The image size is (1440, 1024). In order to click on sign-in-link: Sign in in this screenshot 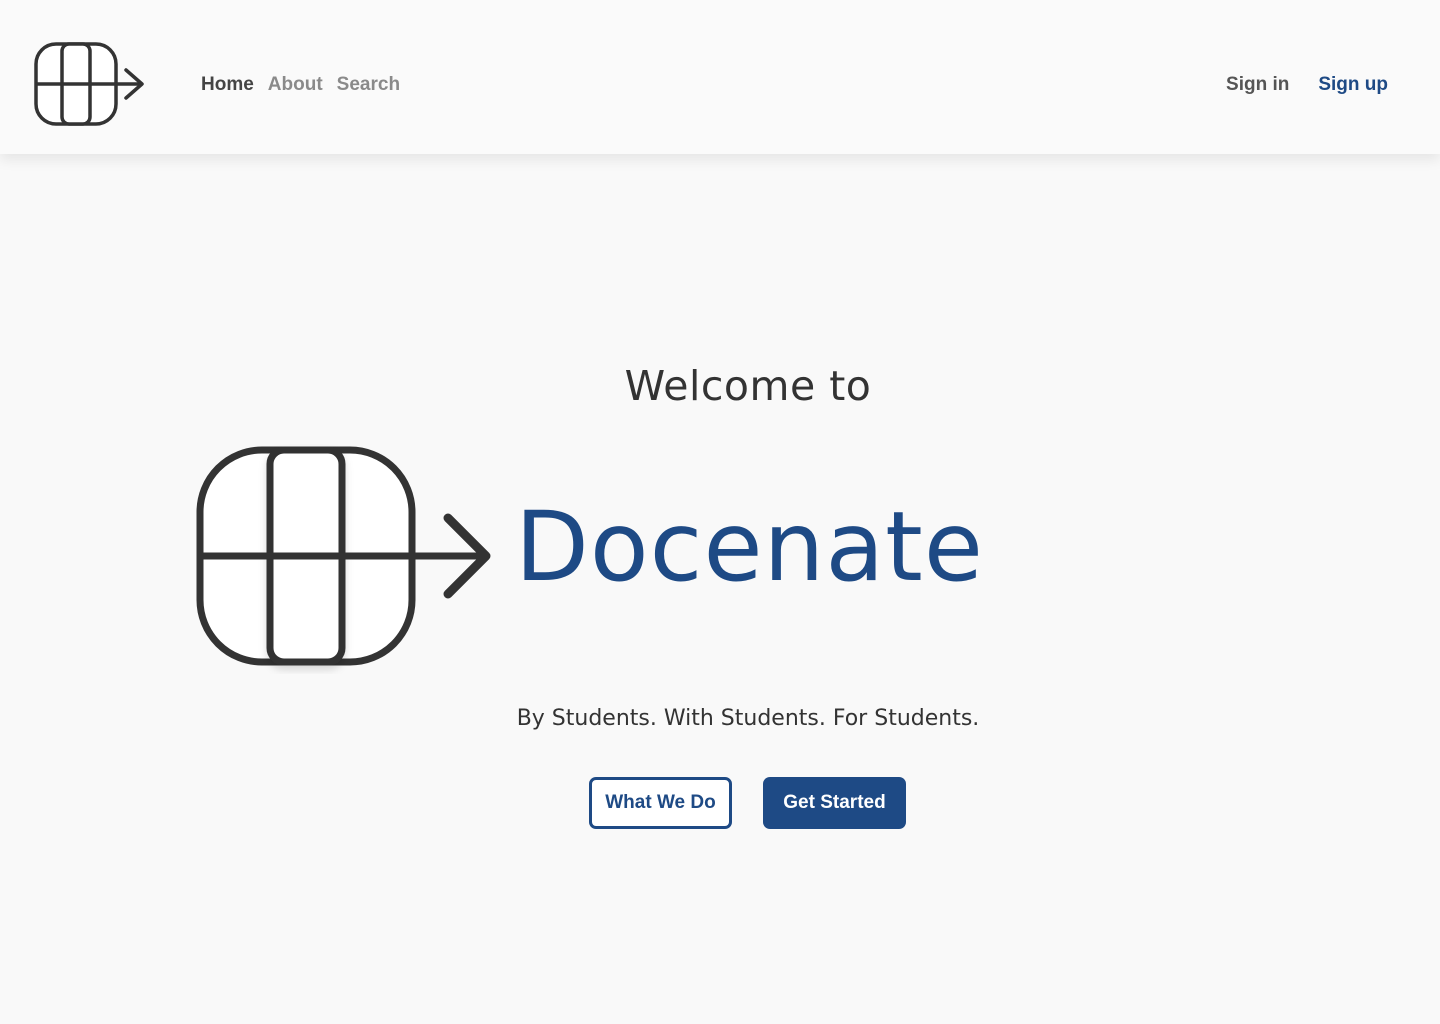, I will do `click(1257, 85)`.